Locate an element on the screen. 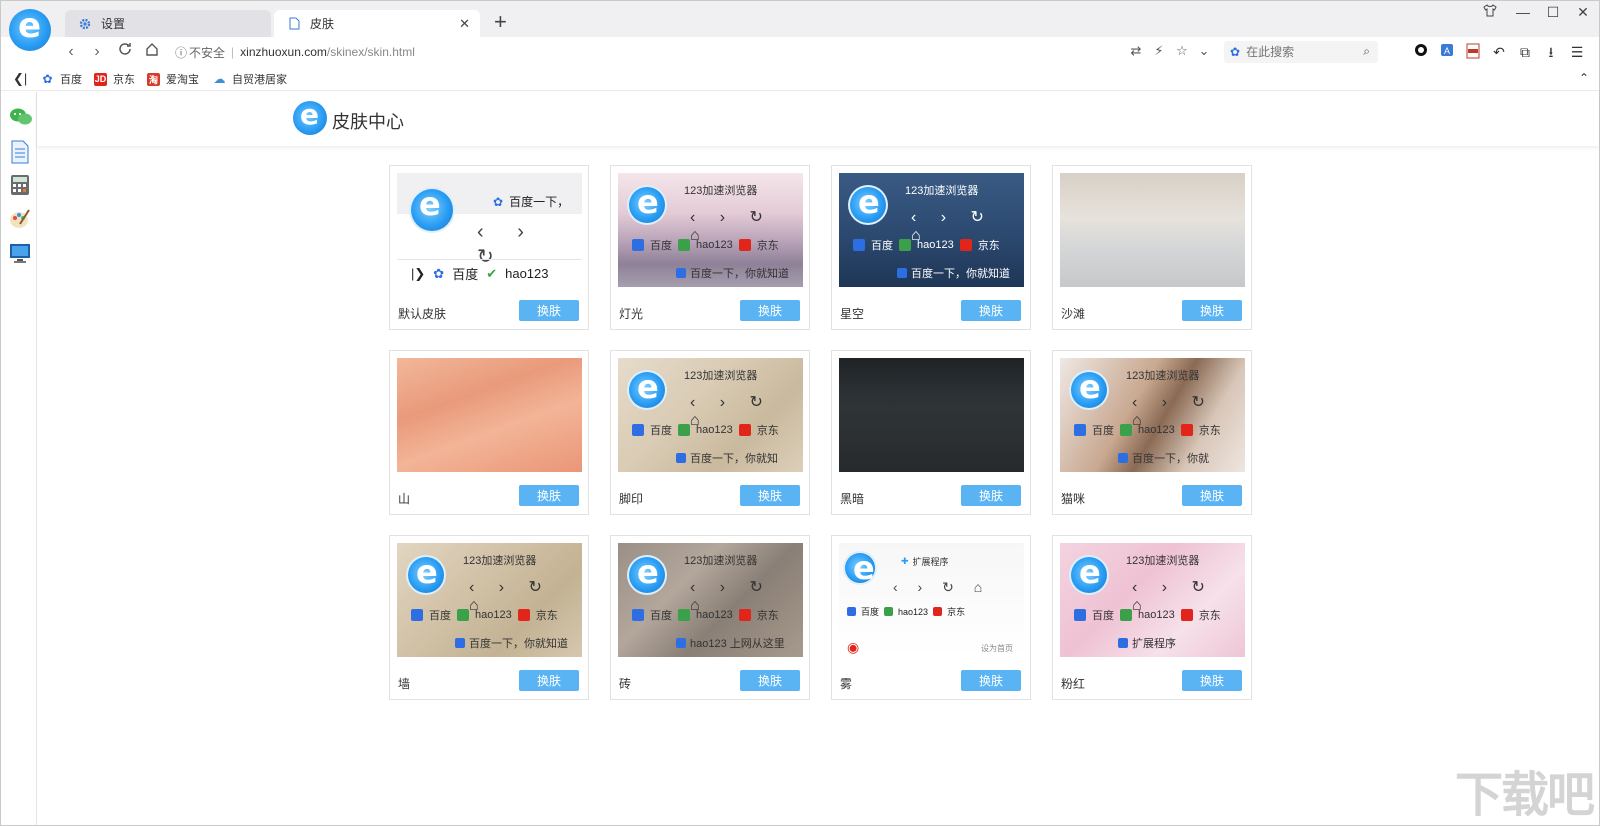  mini-nav: ‹ › ↻ ⌂ is located at coordinates (942, 587).